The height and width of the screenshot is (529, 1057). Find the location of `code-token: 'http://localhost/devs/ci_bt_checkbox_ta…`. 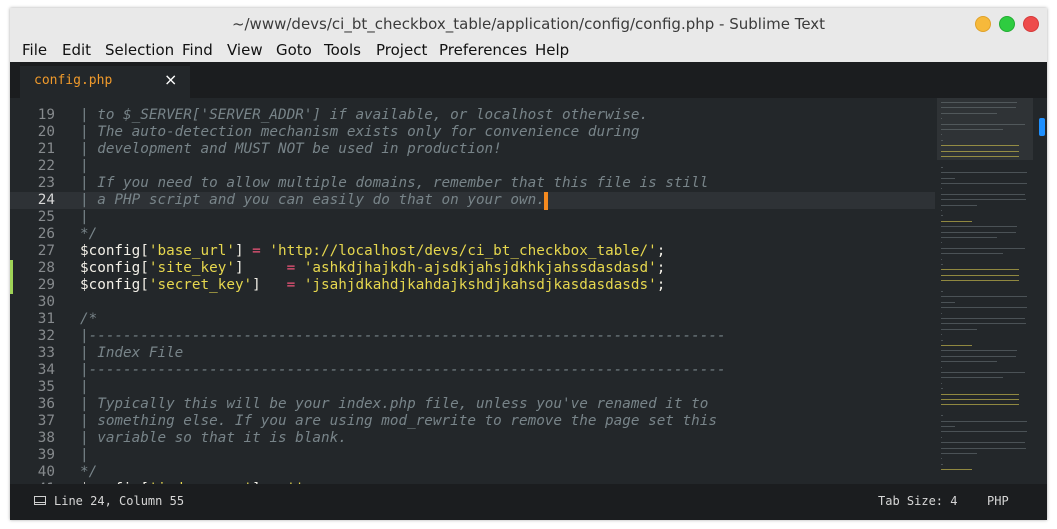

code-token: 'http://localhost/devs/ci_bt_checkbox_ta… is located at coordinates (463, 251).